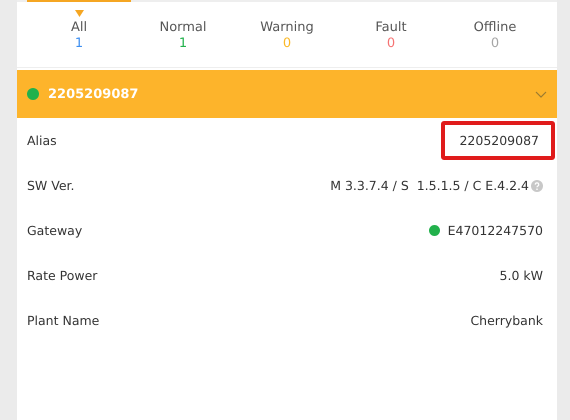  Describe the element at coordinates (79, 13) in the screenshot. I see `triangle-icon` at that location.